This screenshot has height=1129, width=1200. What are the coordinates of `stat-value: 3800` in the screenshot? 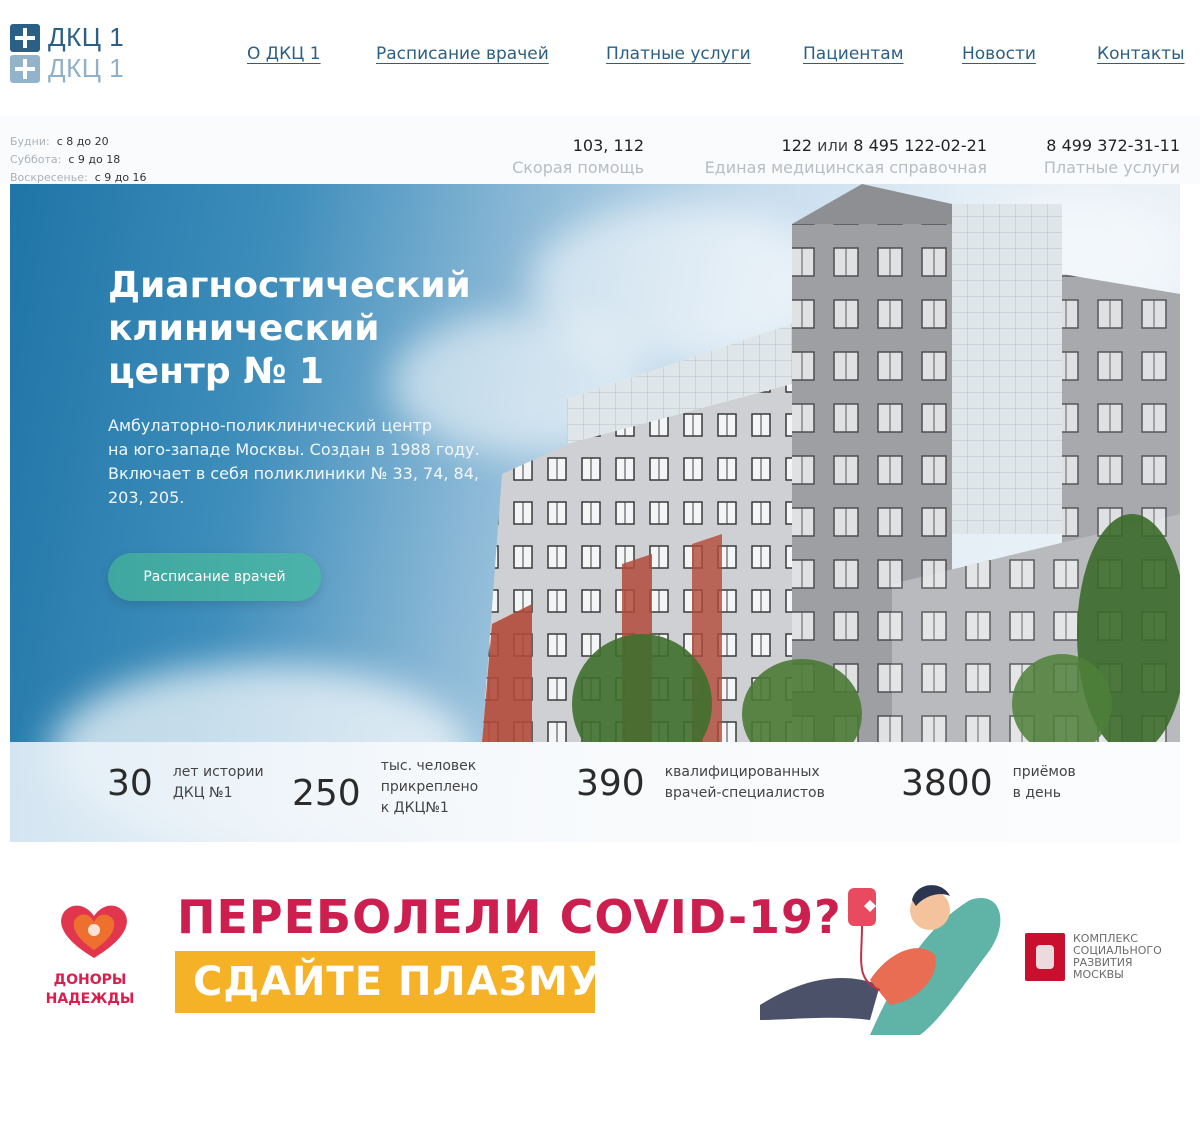 It's located at (947, 783).